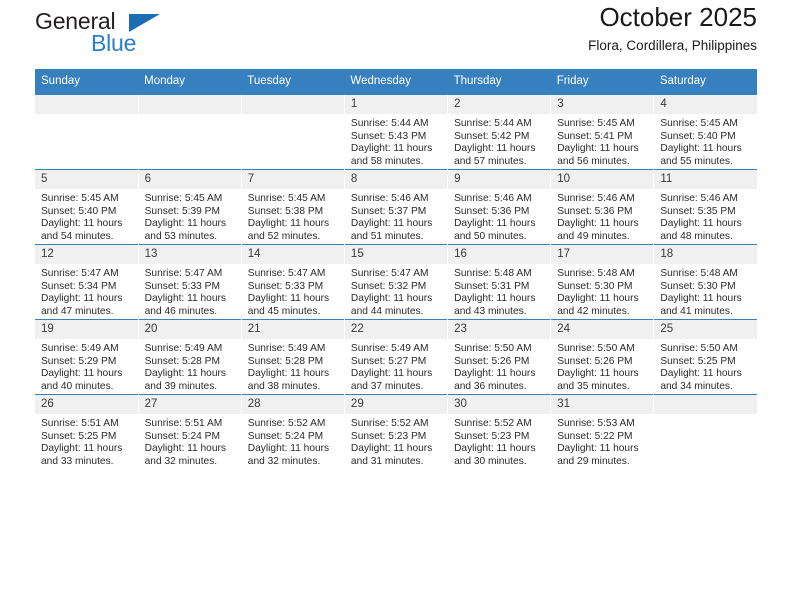  What do you see at coordinates (77, 386) in the screenshot?
I see `detail-daylight-2-text: and 40 minutes.` at bounding box center [77, 386].